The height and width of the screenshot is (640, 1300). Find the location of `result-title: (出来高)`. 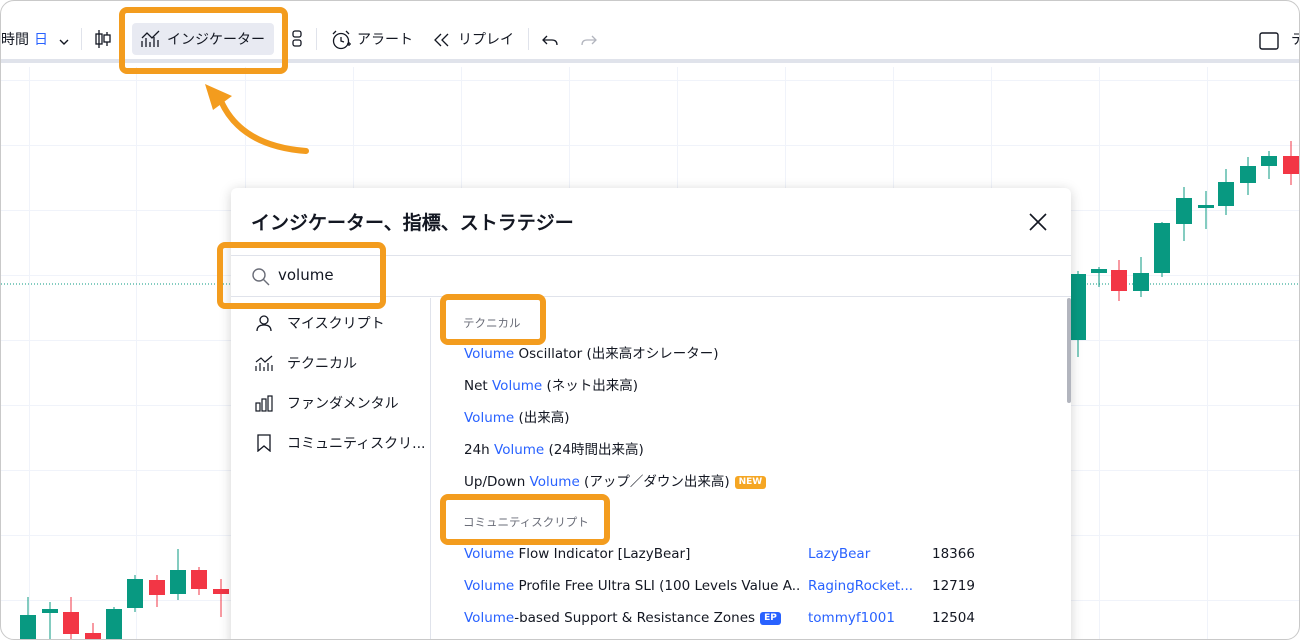

result-title: (出来高) is located at coordinates (542, 418).